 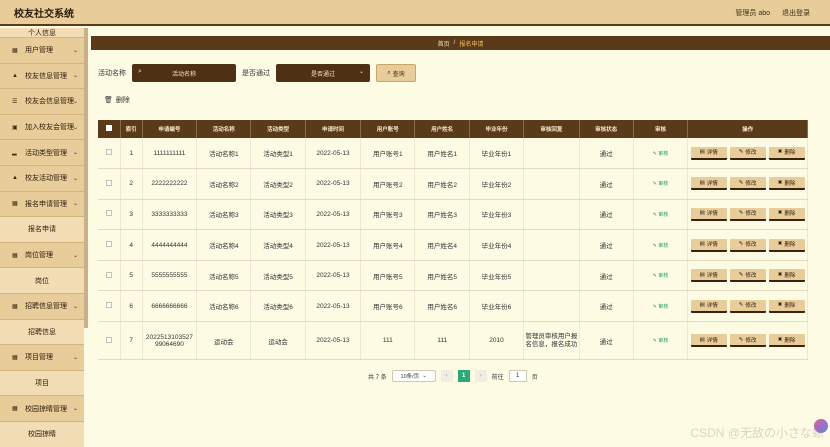 I want to click on logout-link: 退出登录, so click(x=796, y=13).